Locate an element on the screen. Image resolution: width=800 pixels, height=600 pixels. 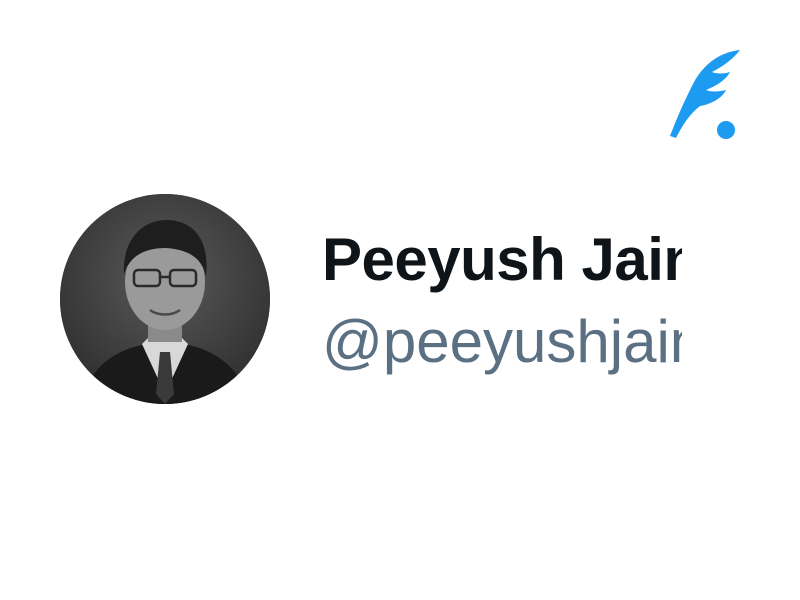
profile-name-block: Peeyush Jain @peeyushjain is located at coordinates (502, 302).